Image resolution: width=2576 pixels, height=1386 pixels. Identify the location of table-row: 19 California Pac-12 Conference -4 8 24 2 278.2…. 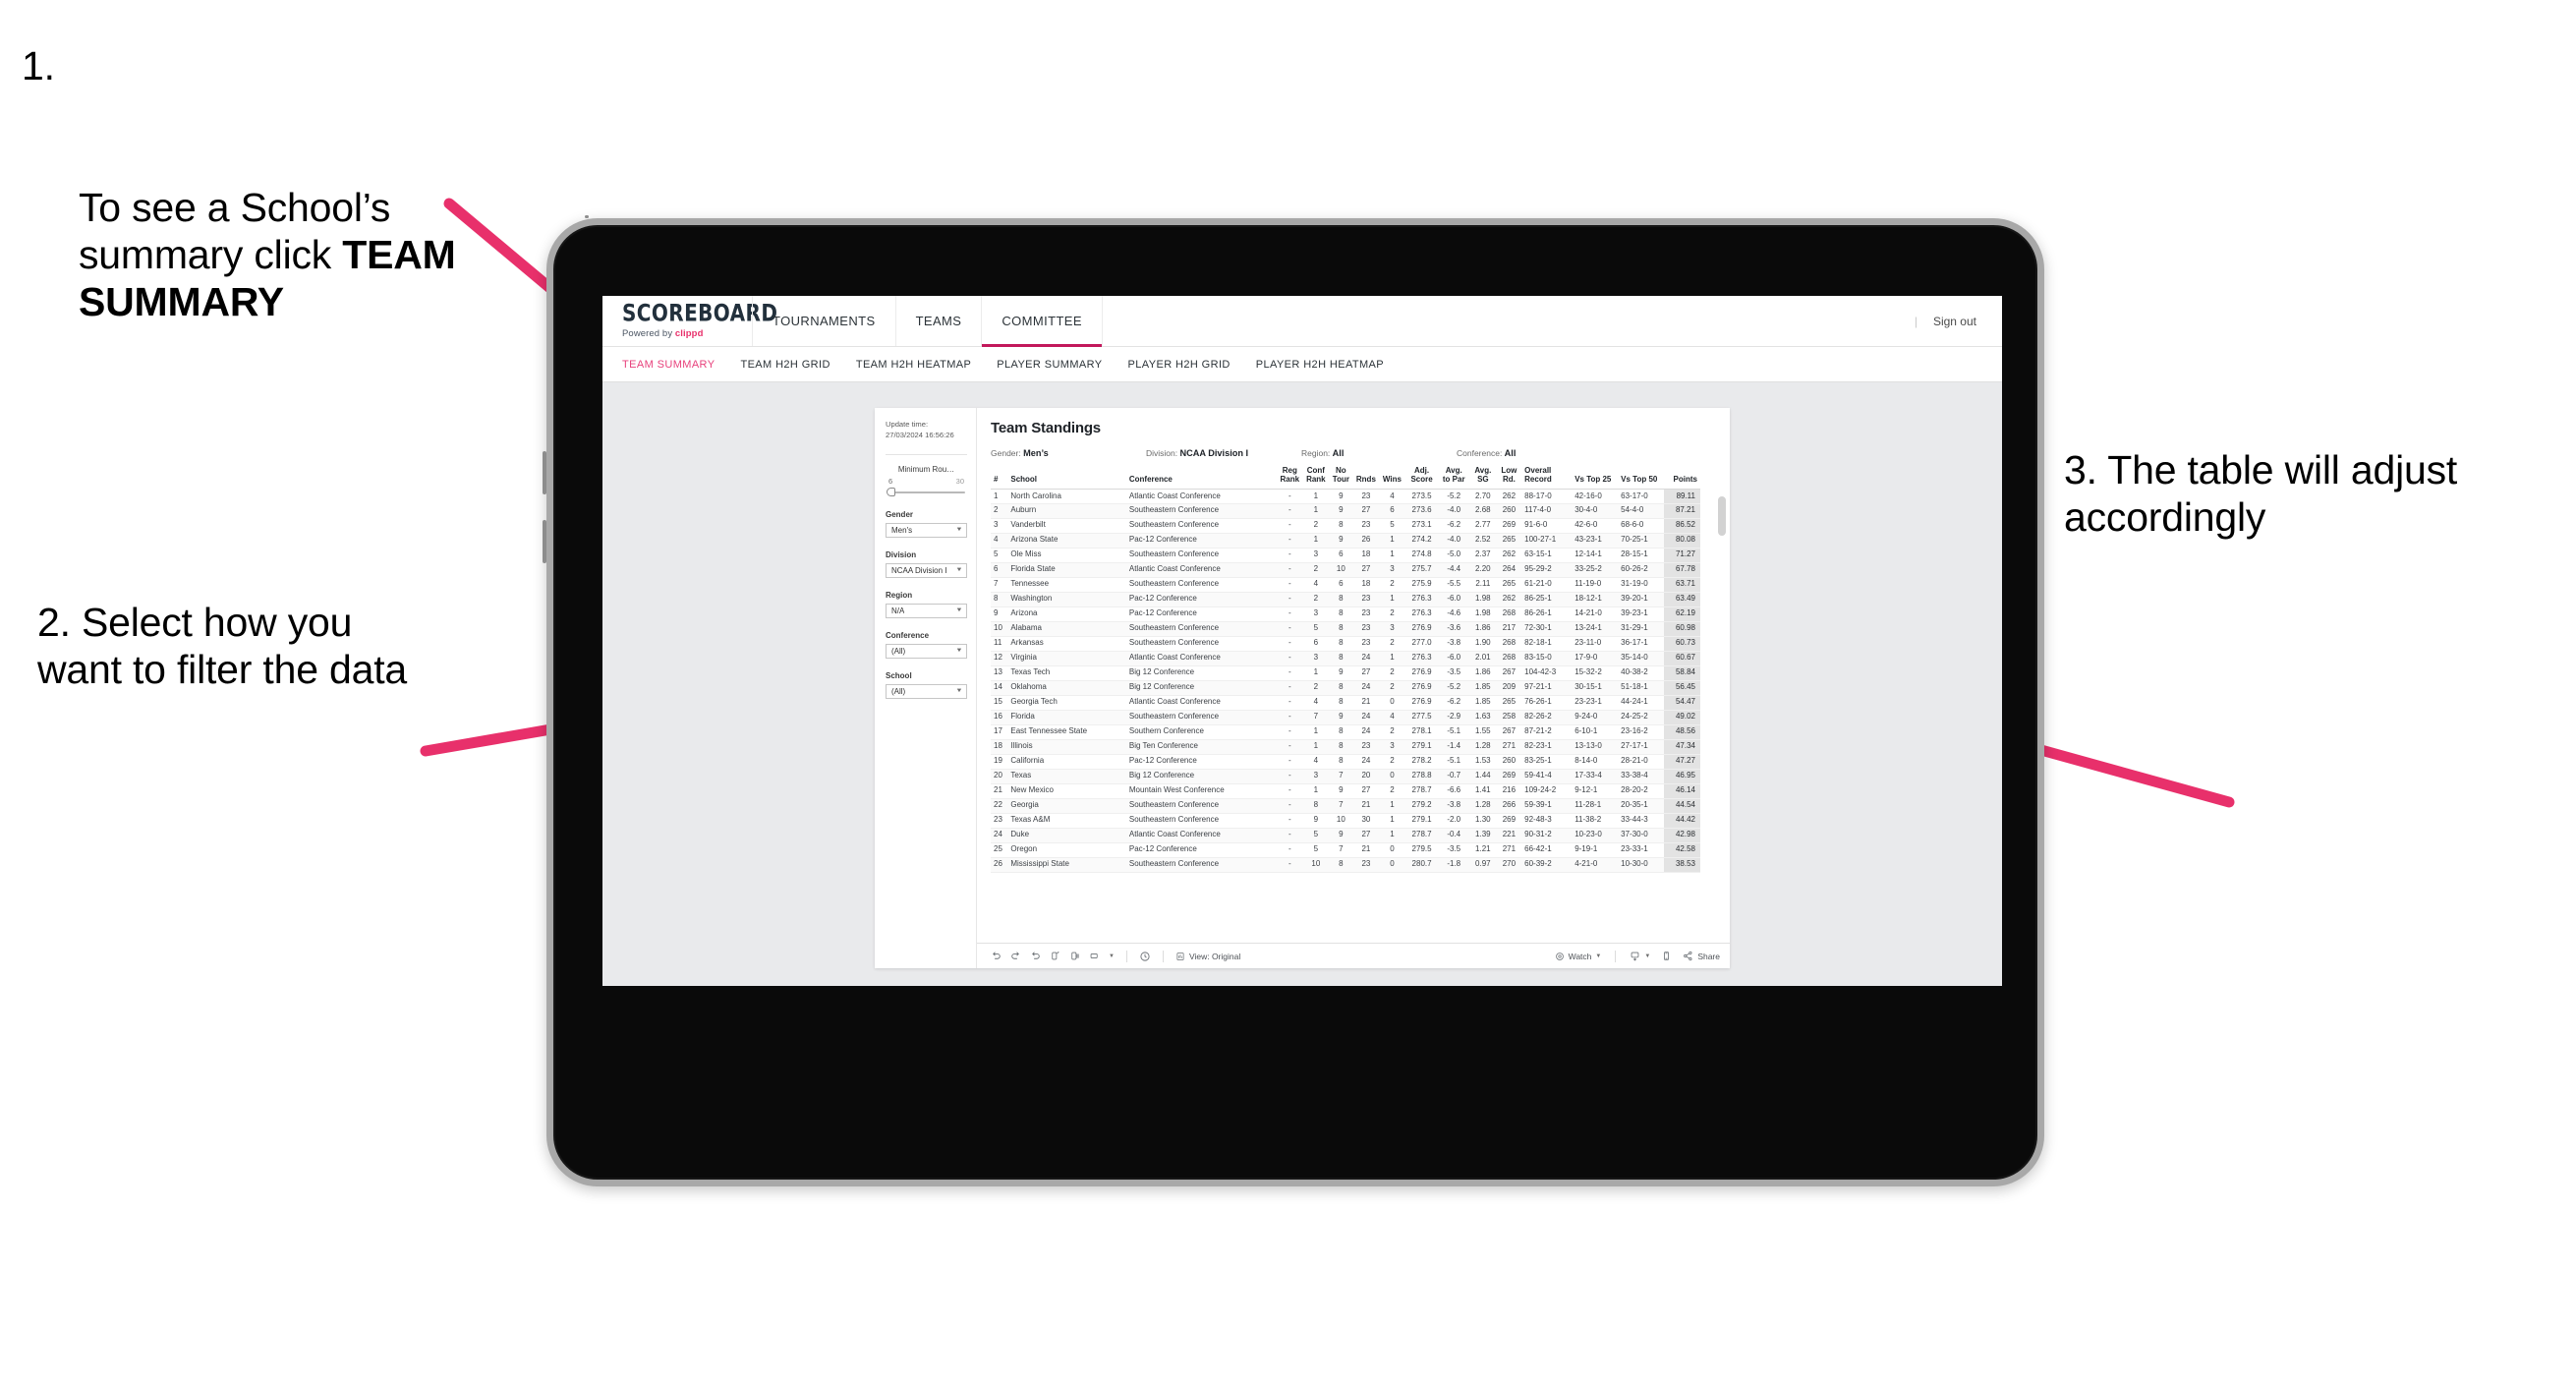
(1346, 762).